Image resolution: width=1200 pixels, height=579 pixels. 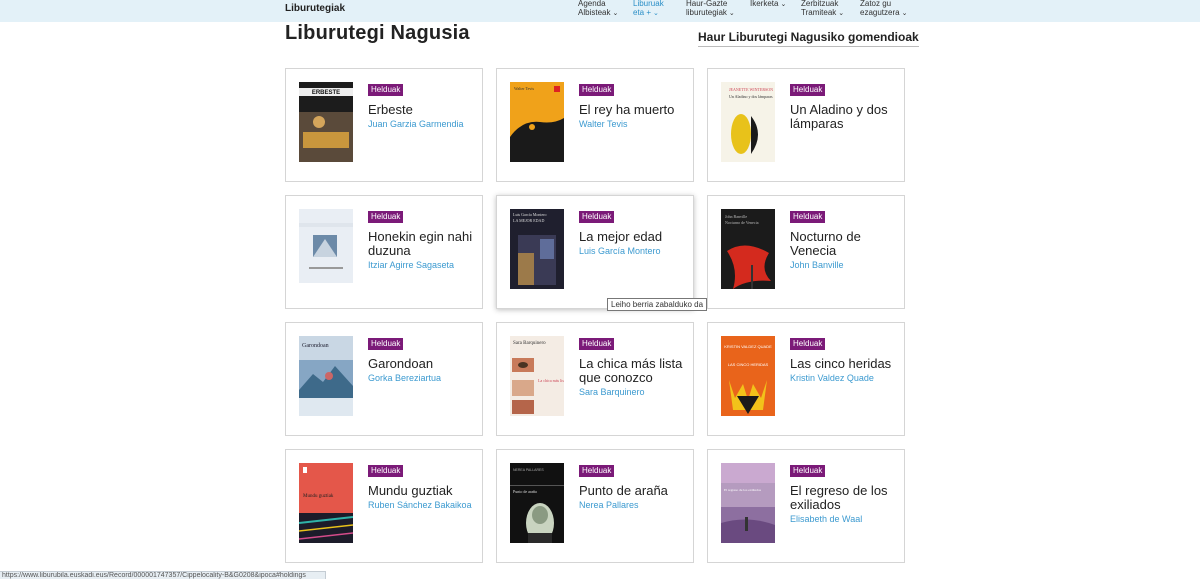 What do you see at coordinates (751, 96) in the screenshot?
I see `svg-text: Un Aladino y dos lámparas` at bounding box center [751, 96].